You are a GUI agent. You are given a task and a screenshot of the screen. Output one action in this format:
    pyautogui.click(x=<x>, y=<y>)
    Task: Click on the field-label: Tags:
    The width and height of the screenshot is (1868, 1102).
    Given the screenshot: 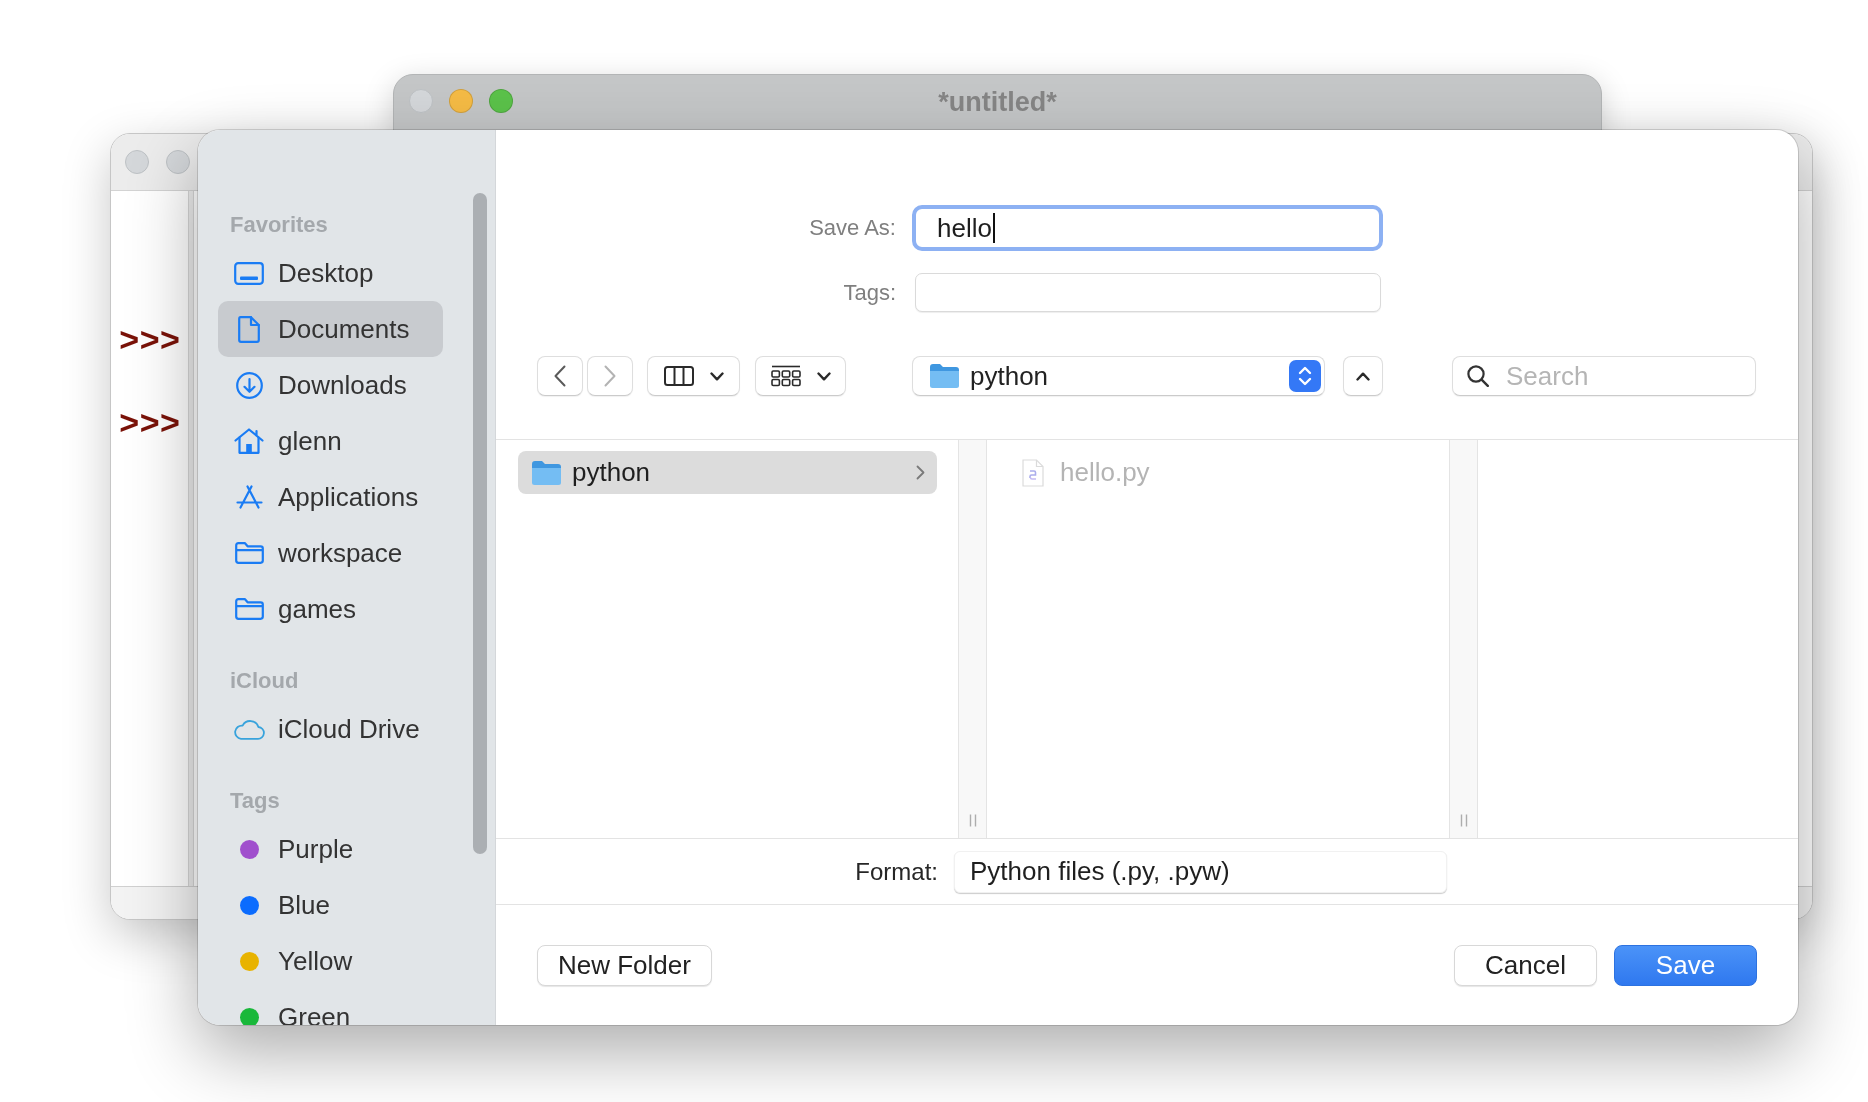 What is the action you would take?
    pyautogui.click(x=869, y=292)
    